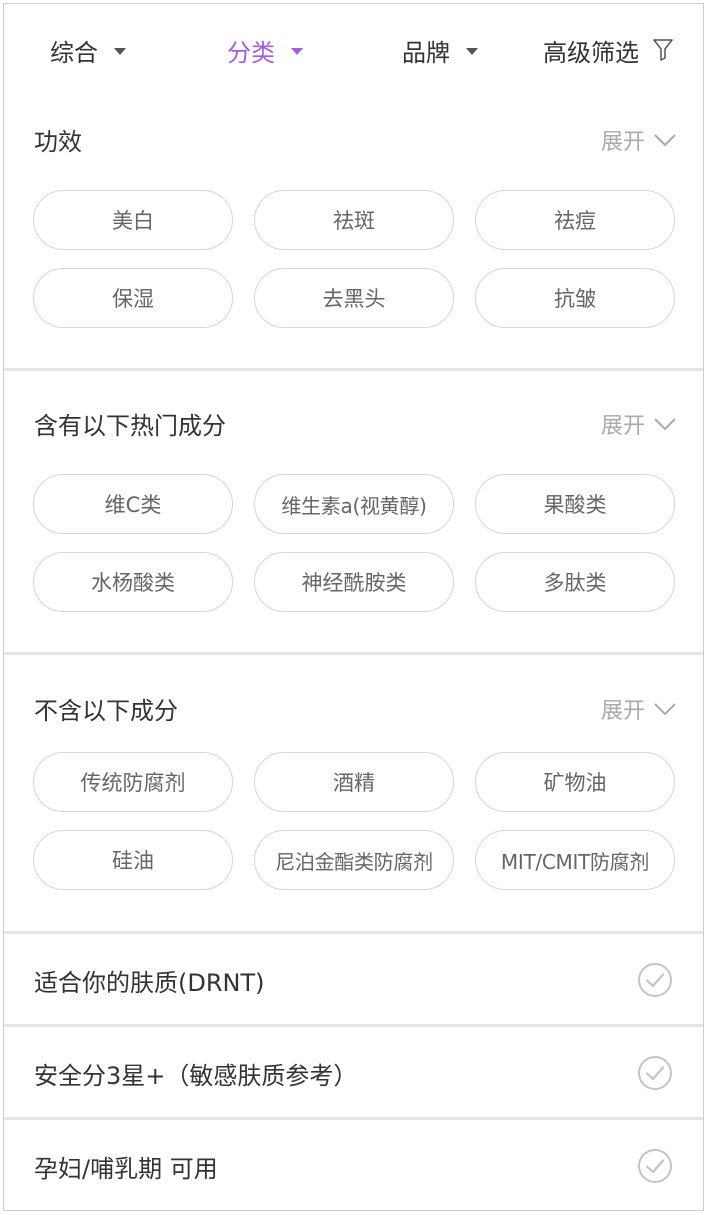 The width and height of the screenshot is (708, 1215). What do you see at coordinates (196, 1075) in the screenshot?
I see `toggle-label: 安全分3星+（敏感肤质参考）` at bounding box center [196, 1075].